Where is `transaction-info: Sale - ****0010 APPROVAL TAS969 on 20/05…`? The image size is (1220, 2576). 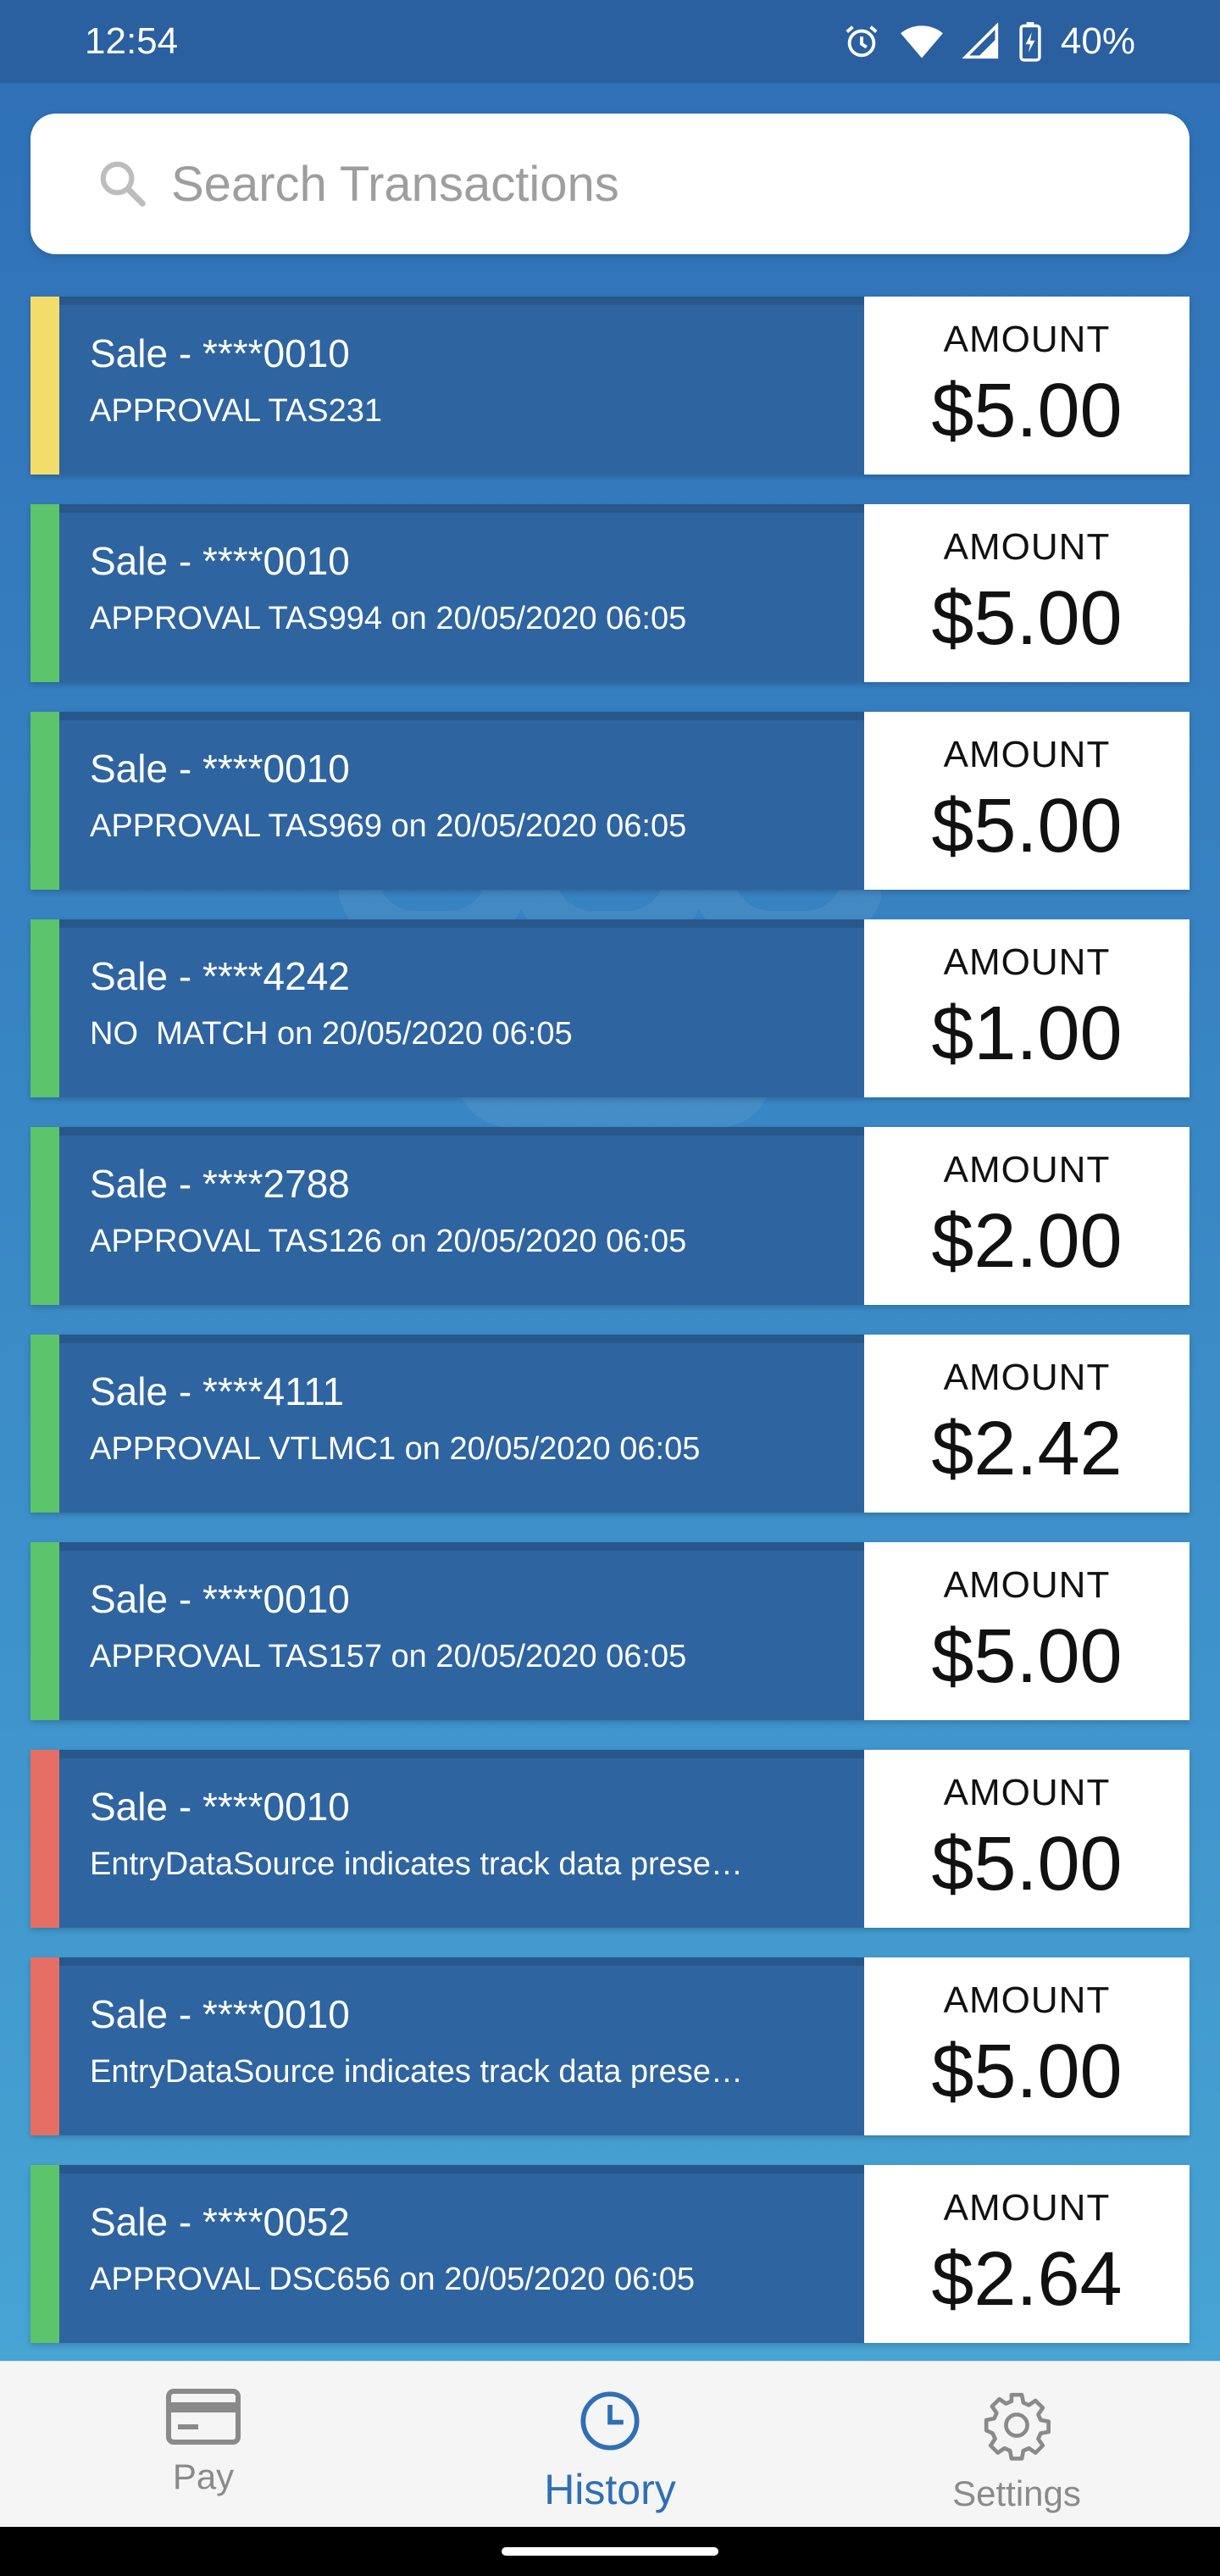
transaction-info: Sale - ****0010 APPROVAL TAS969 on 20/05… is located at coordinates (461, 801).